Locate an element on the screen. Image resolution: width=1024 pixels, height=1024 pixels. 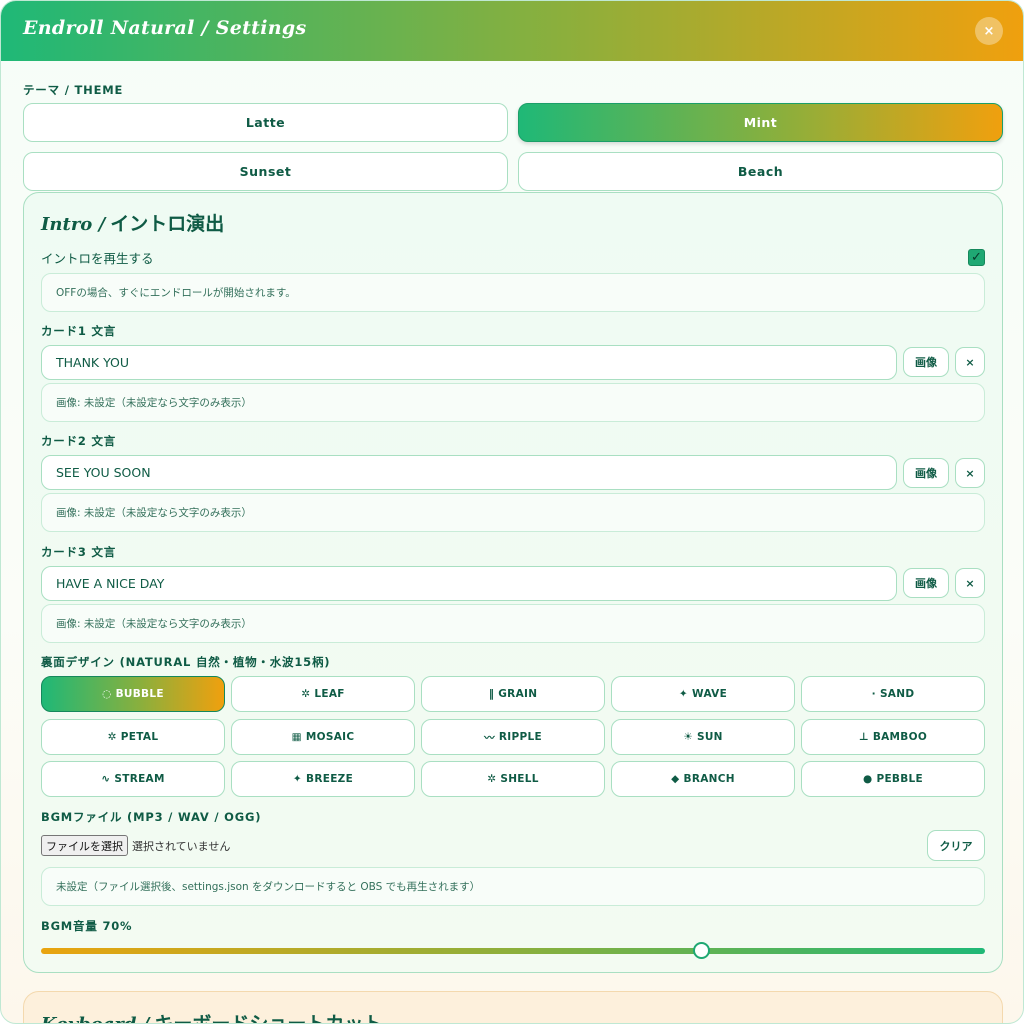
pattern-button-ripple: 〰 RIPPLE is located at coordinates (513, 737).